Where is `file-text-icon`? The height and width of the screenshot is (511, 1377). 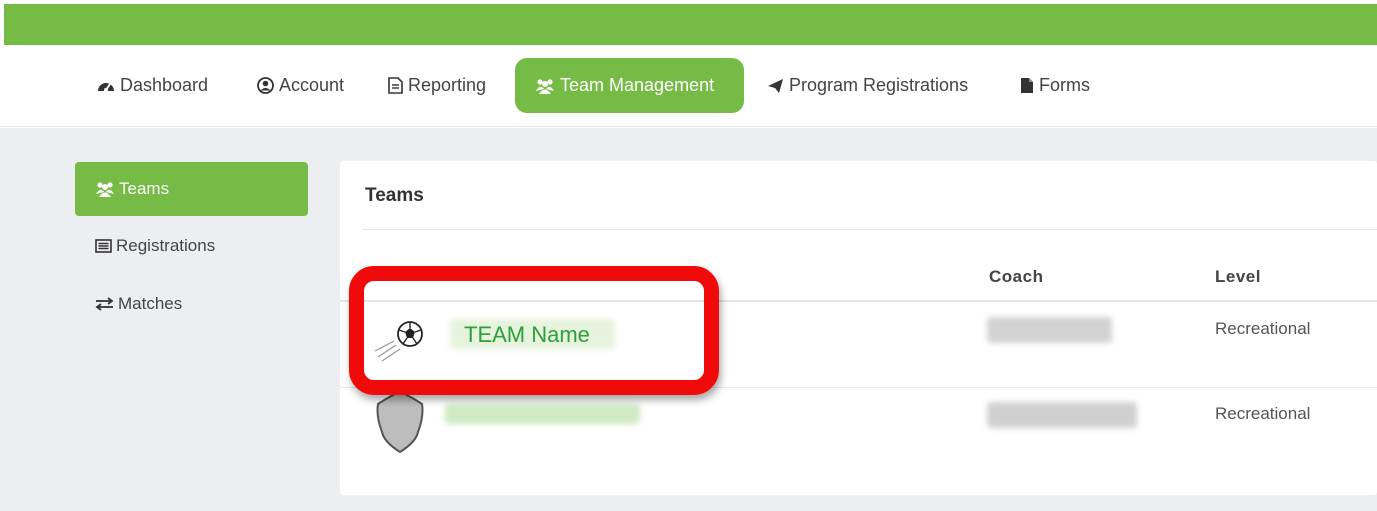 file-text-icon is located at coordinates (395, 85).